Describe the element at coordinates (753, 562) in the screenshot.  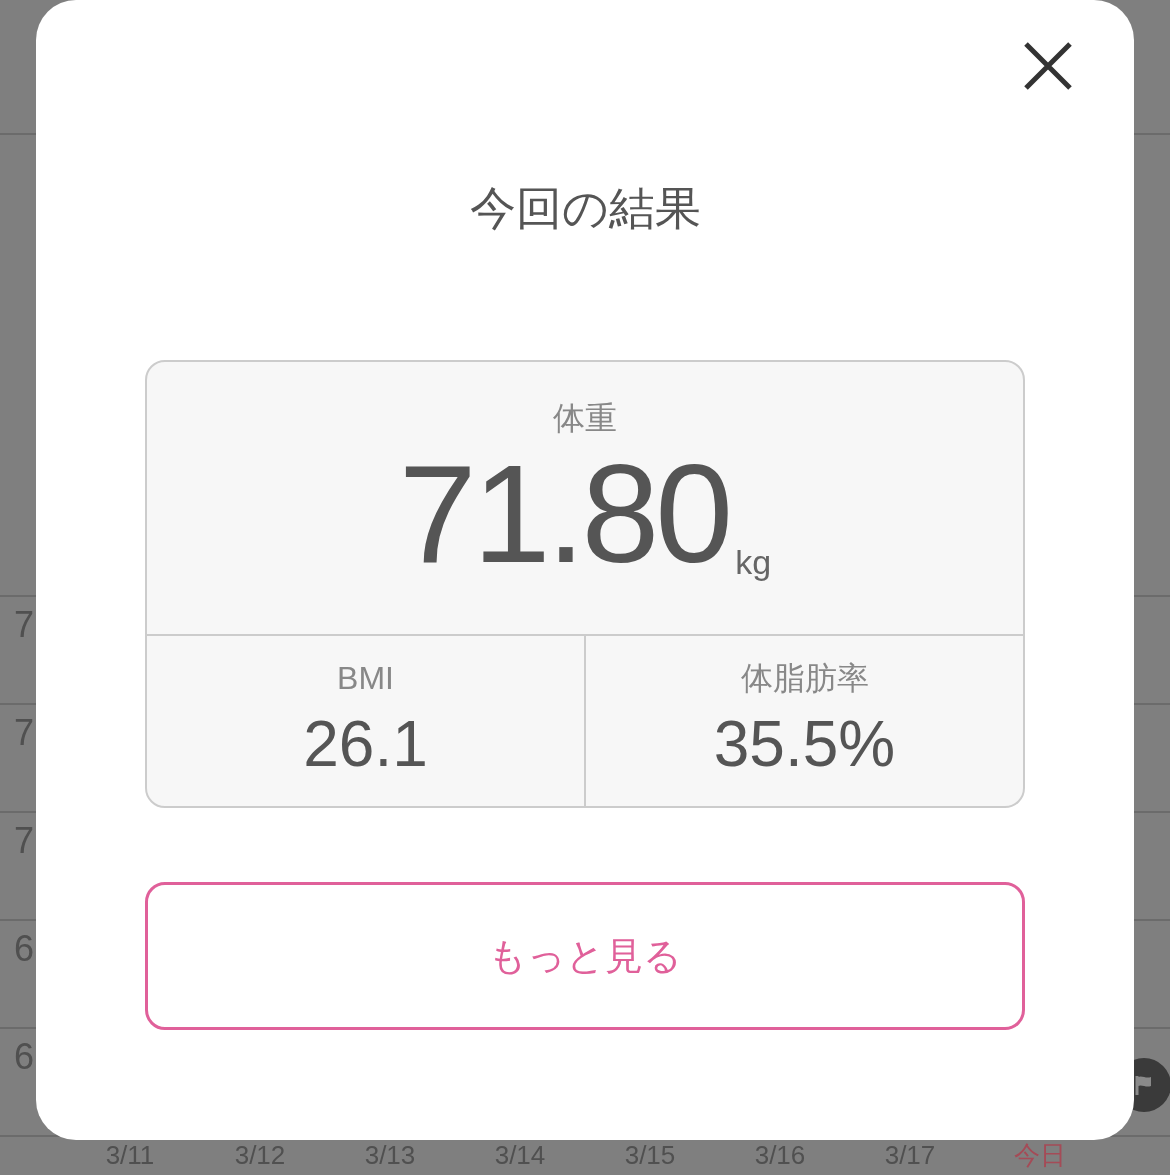
I see `weight-unit: kg` at that location.